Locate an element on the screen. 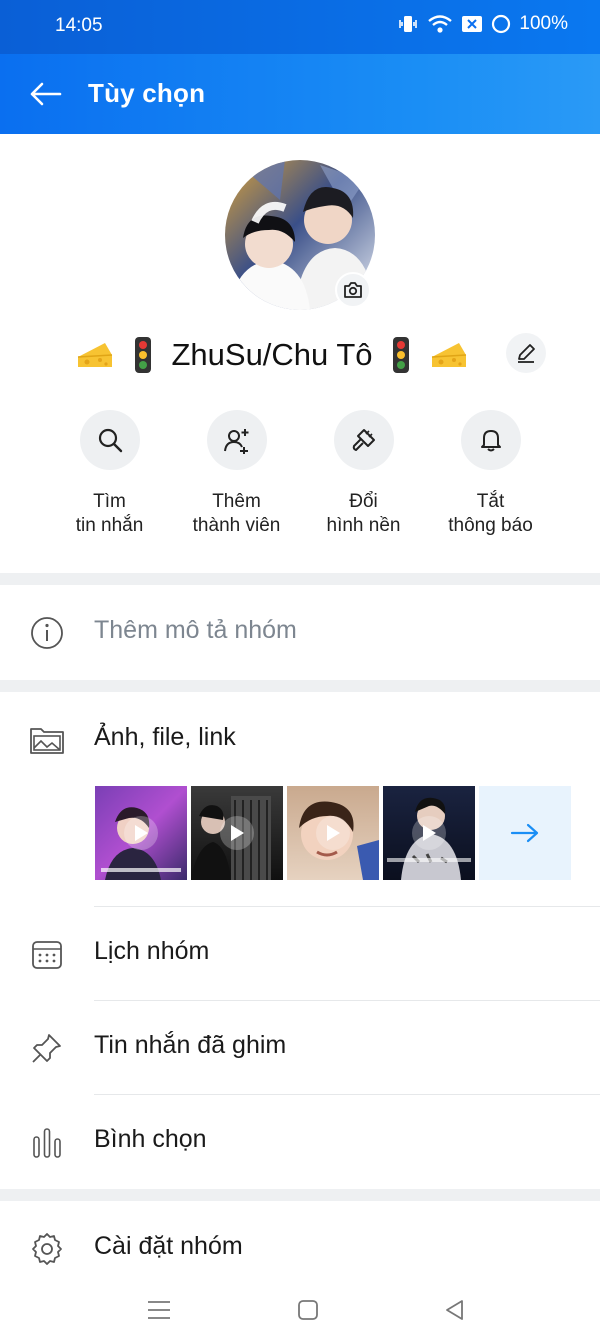  action-search-messages: Tìm tin nhắn is located at coordinates (109, 475).